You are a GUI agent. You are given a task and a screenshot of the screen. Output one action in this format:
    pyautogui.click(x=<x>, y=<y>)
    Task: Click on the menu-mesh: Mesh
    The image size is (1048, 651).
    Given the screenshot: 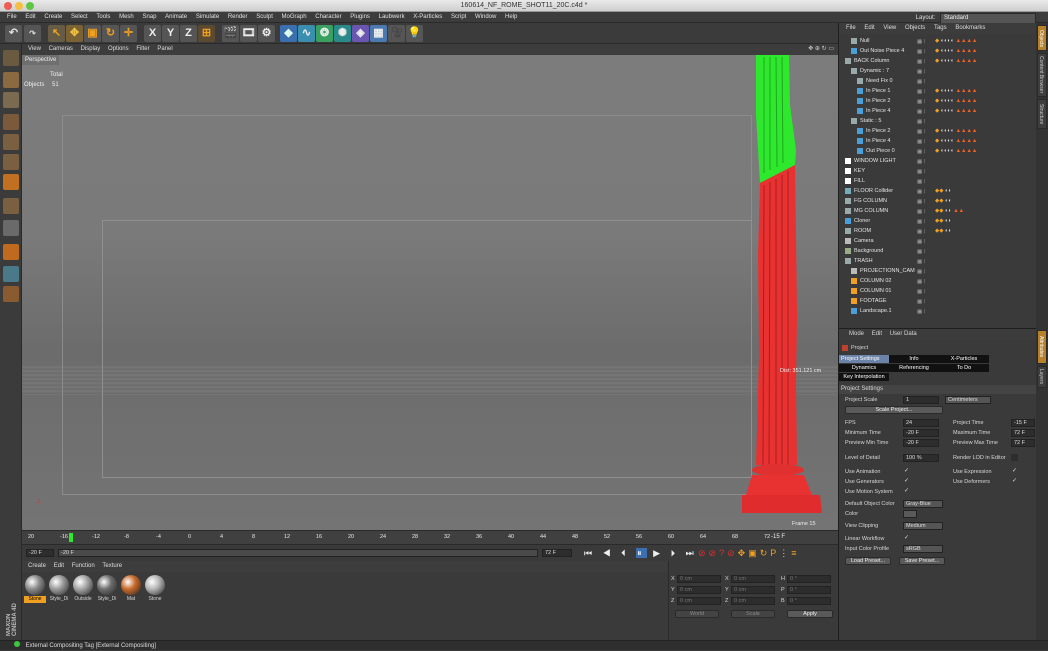 What is the action you would take?
    pyautogui.click(x=126, y=17)
    